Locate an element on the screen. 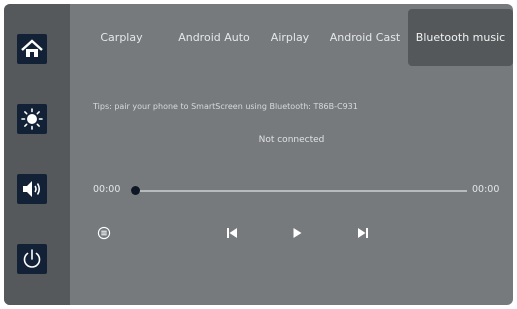 The height and width of the screenshot is (309, 517). home-icon is located at coordinates (32, 48).